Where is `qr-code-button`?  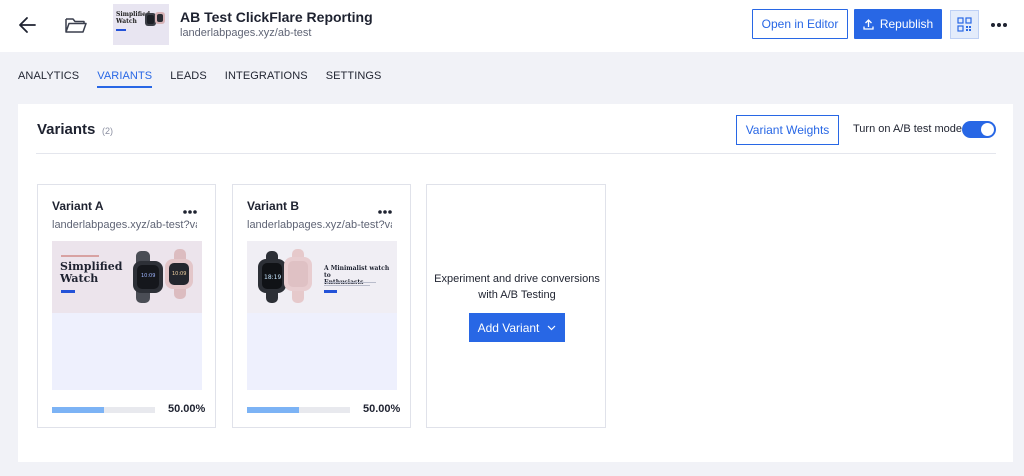
qr-code-button is located at coordinates (964, 24).